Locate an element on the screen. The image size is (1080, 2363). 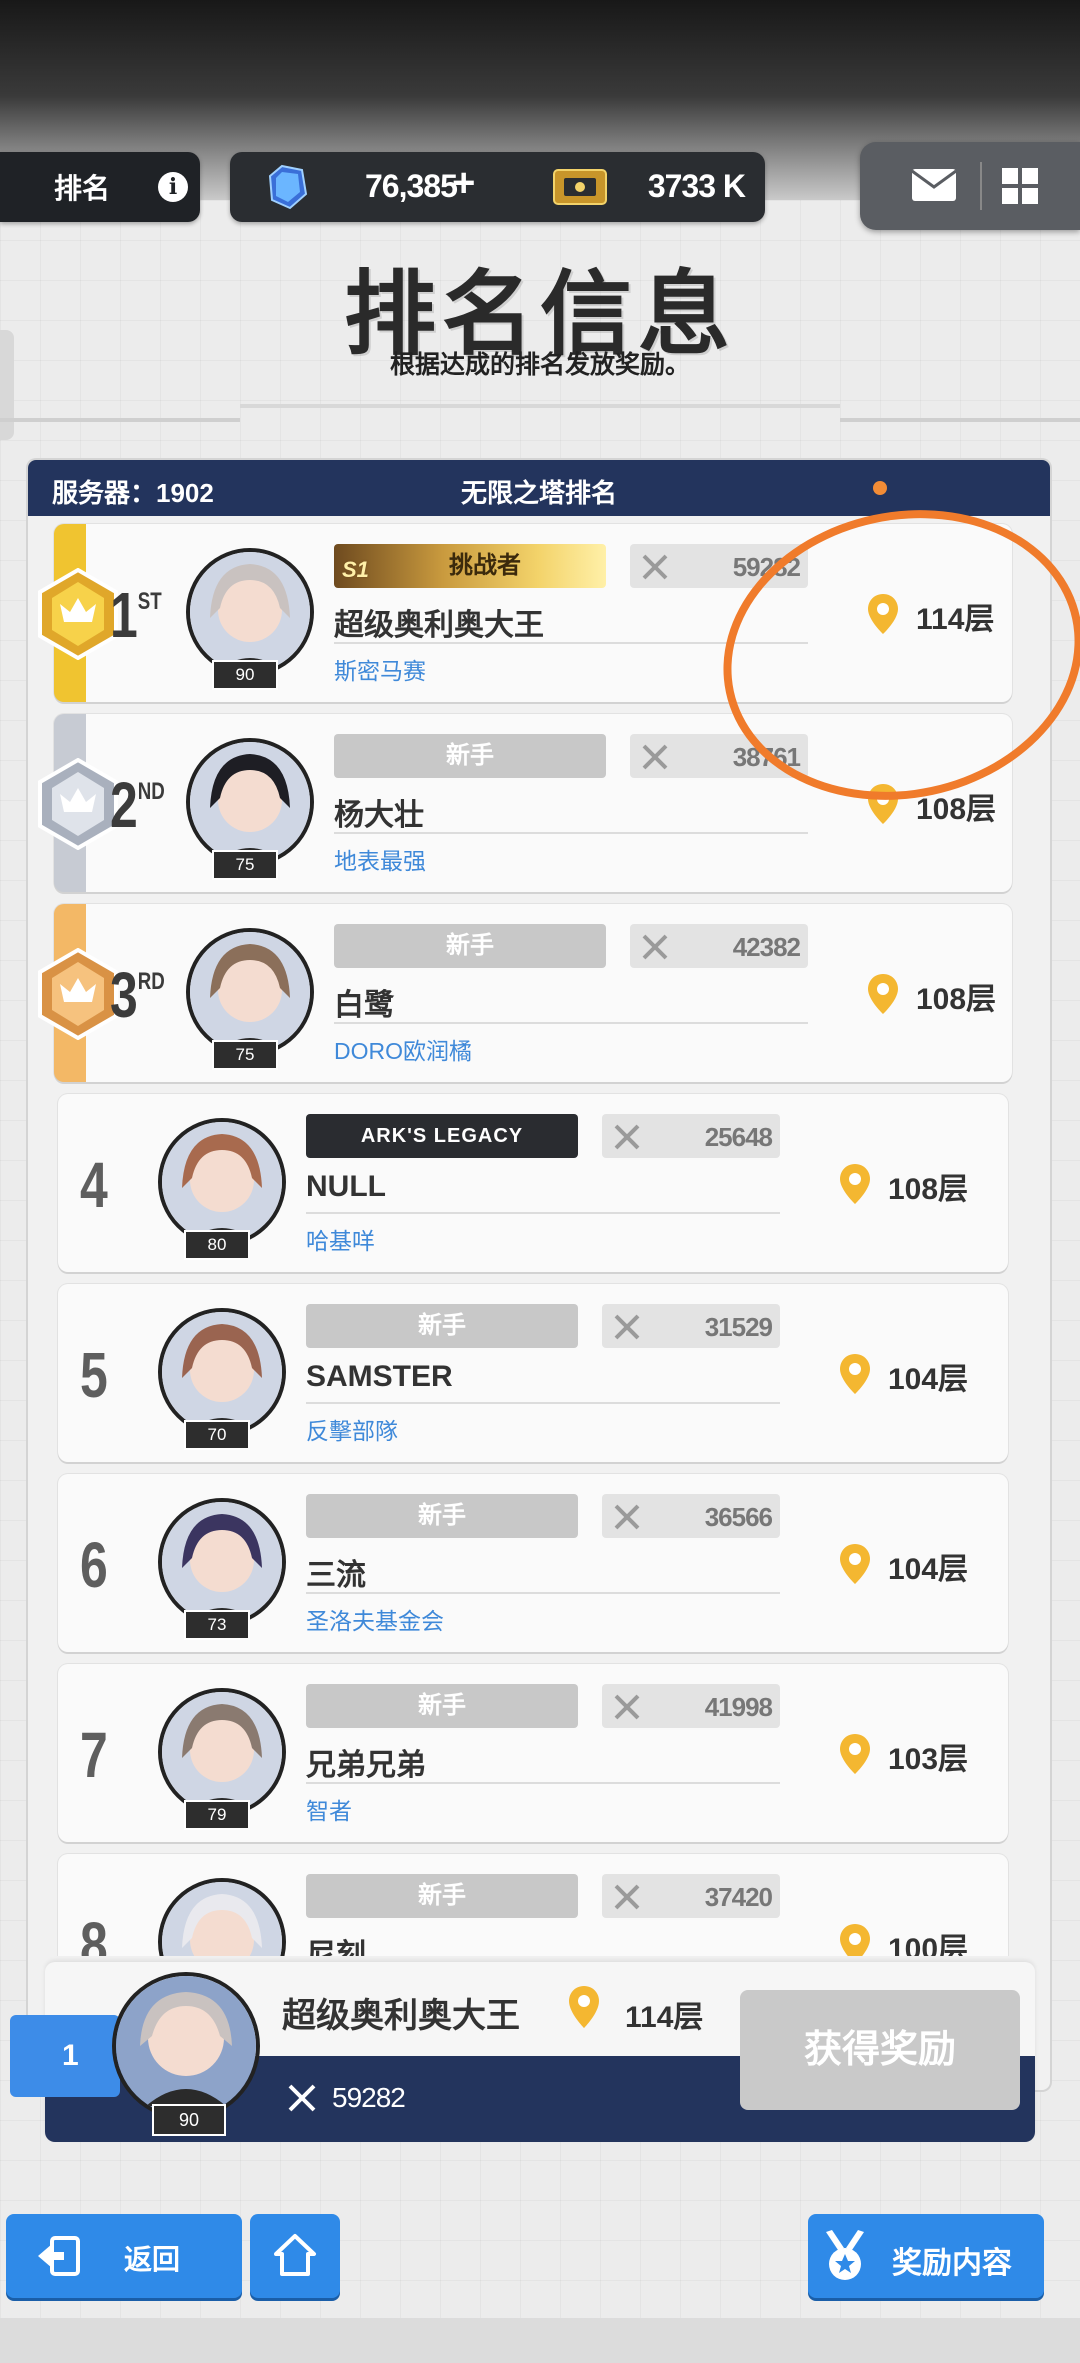
arena-logo: S1 is located at coordinates (355, 569).